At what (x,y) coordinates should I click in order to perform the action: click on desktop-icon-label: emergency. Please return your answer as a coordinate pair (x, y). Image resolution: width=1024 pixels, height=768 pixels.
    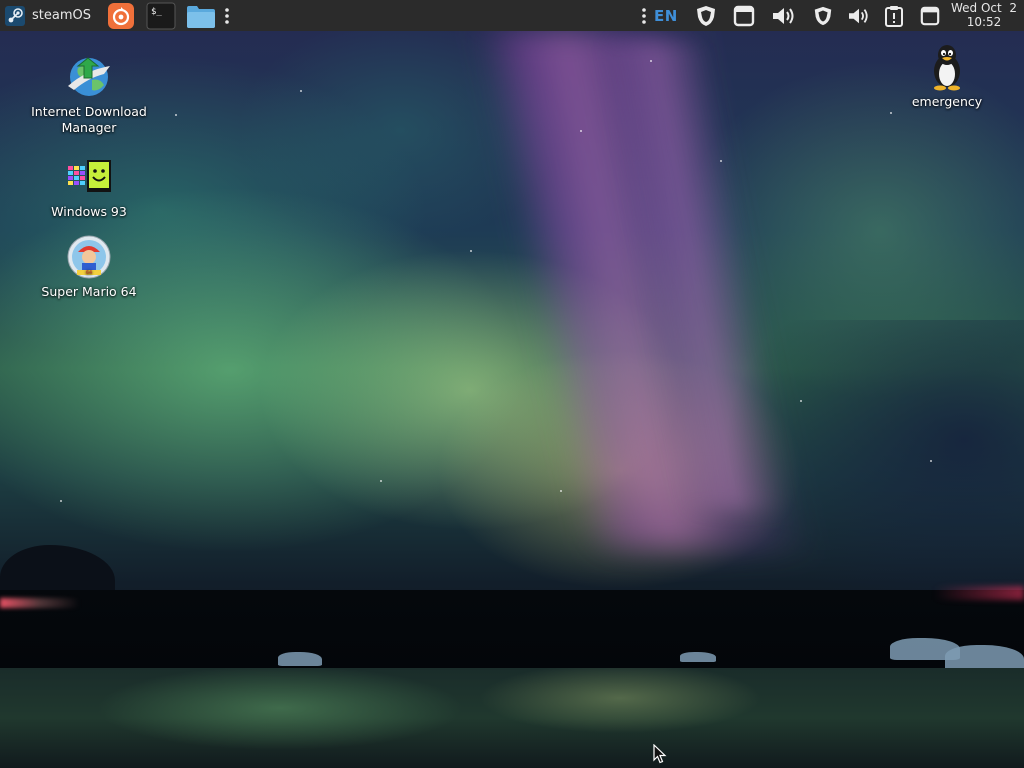
    Looking at the image, I should click on (947, 101).